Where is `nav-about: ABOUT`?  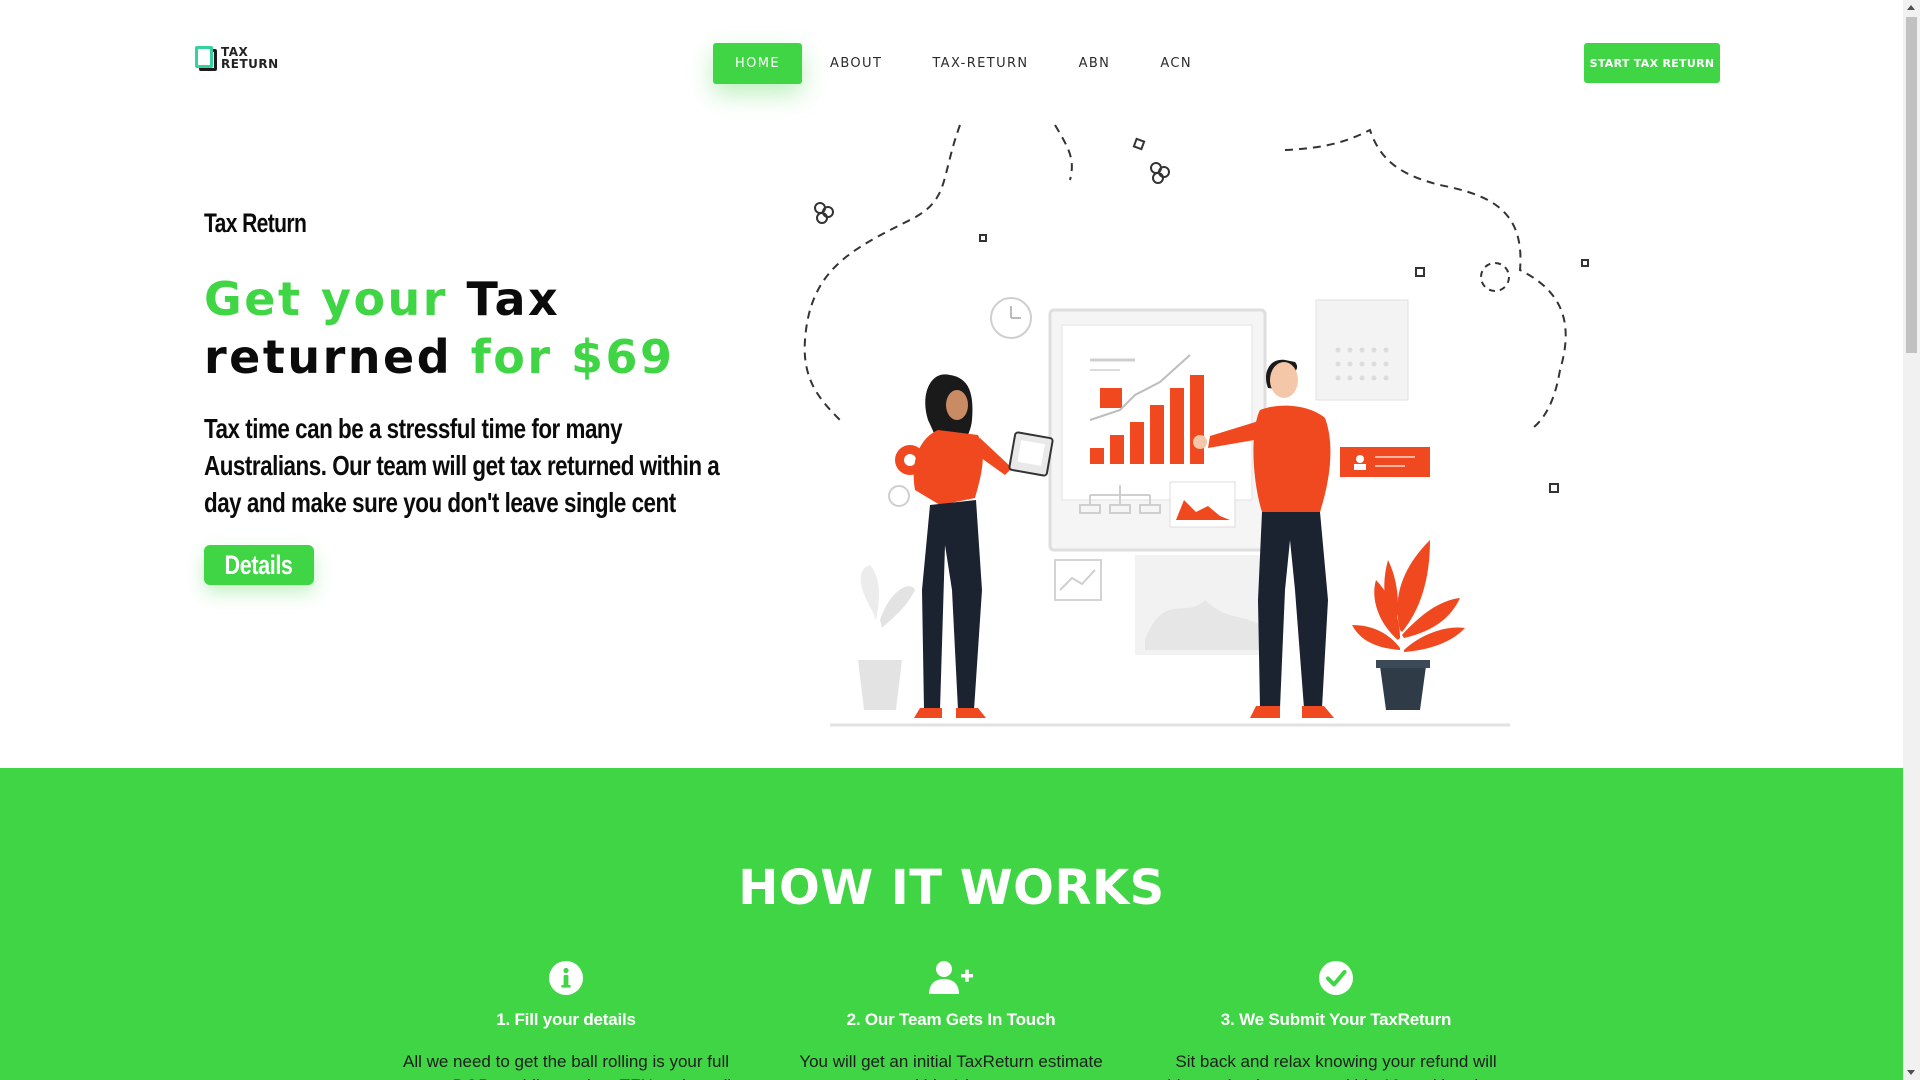 nav-about: ABOUT is located at coordinates (856, 63).